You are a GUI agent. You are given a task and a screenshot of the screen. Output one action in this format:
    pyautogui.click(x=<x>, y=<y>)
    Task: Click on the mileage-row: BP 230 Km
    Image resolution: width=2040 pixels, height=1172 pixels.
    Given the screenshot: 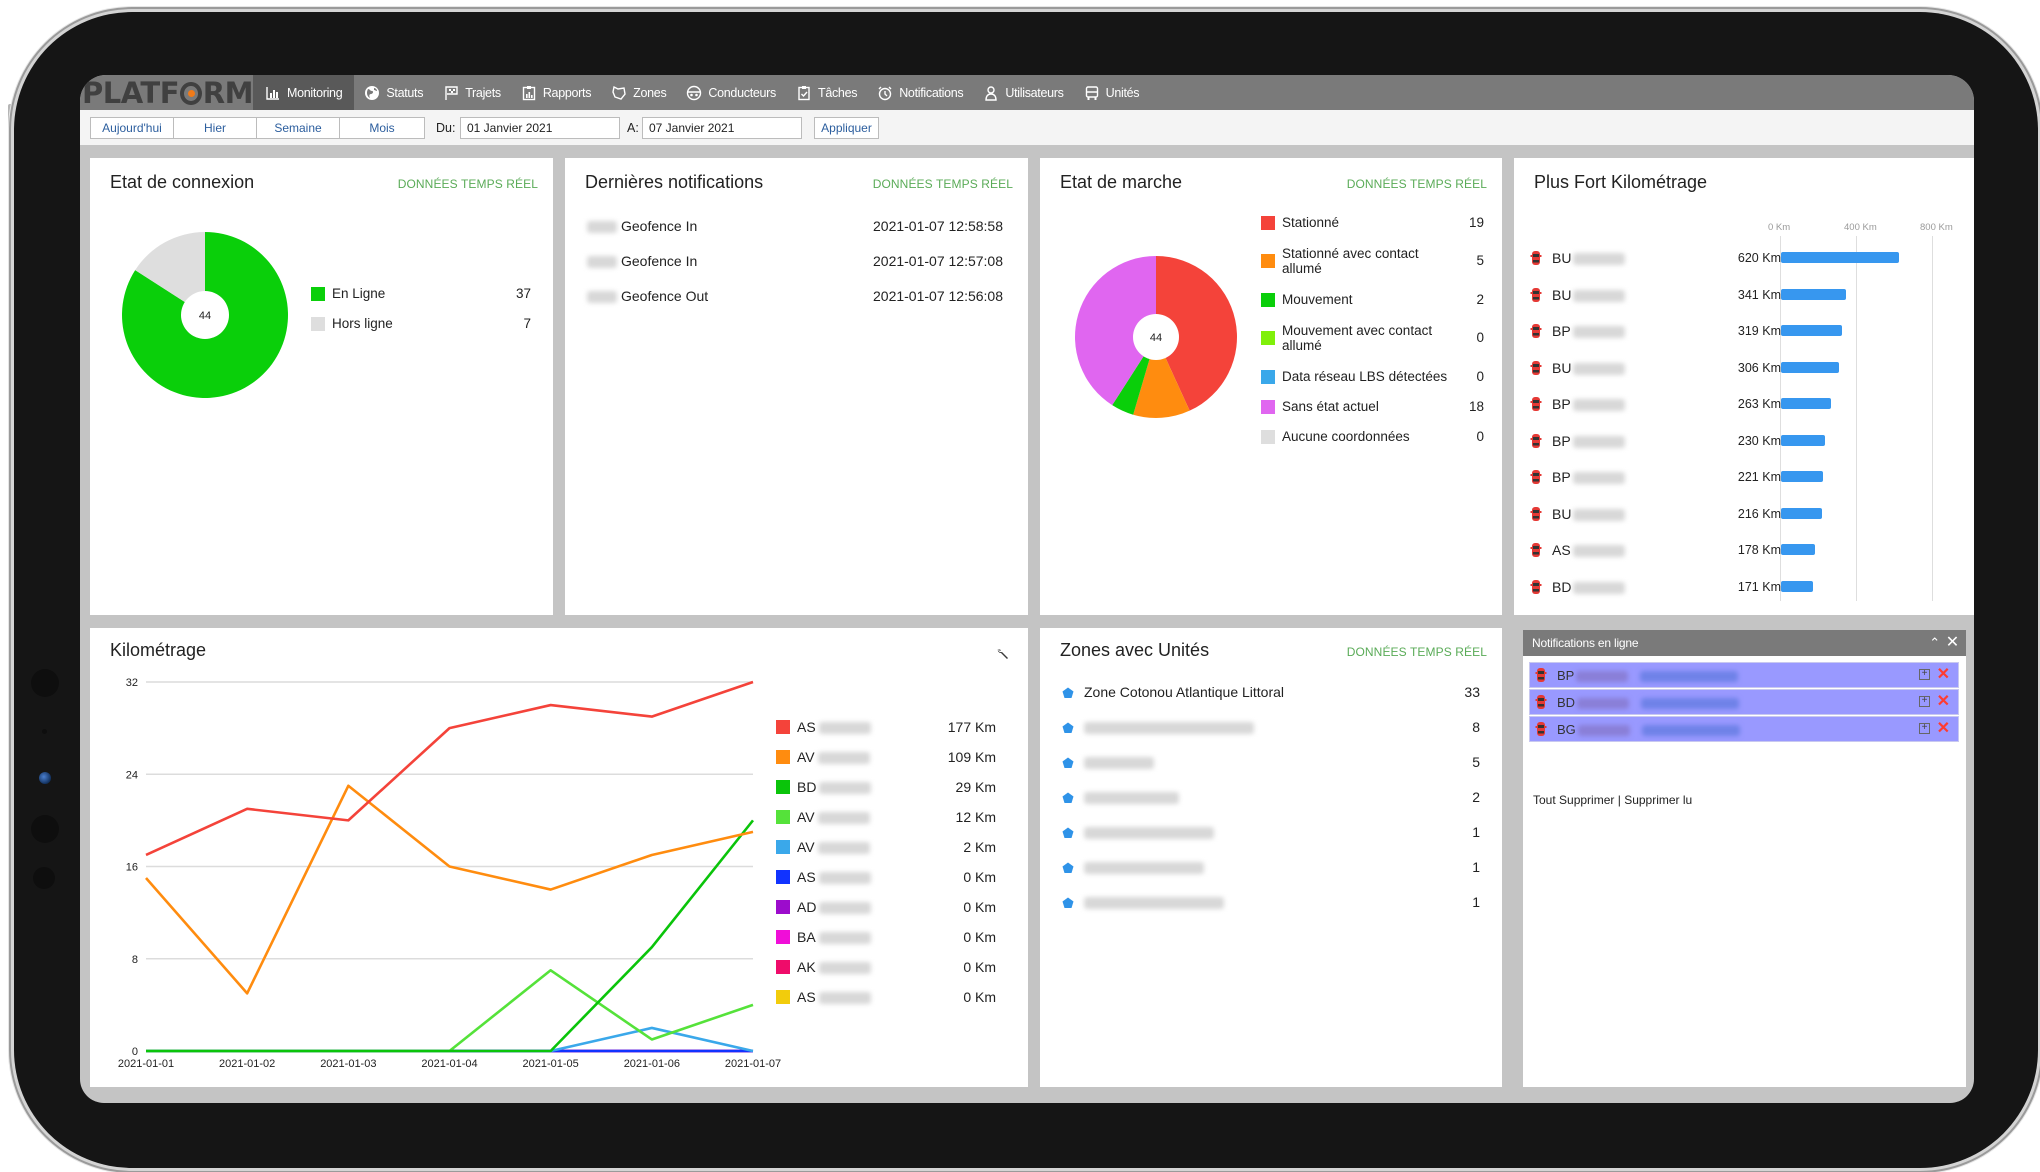 What is the action you would take?
    pyautogui.click(x=1740, y=441)
    